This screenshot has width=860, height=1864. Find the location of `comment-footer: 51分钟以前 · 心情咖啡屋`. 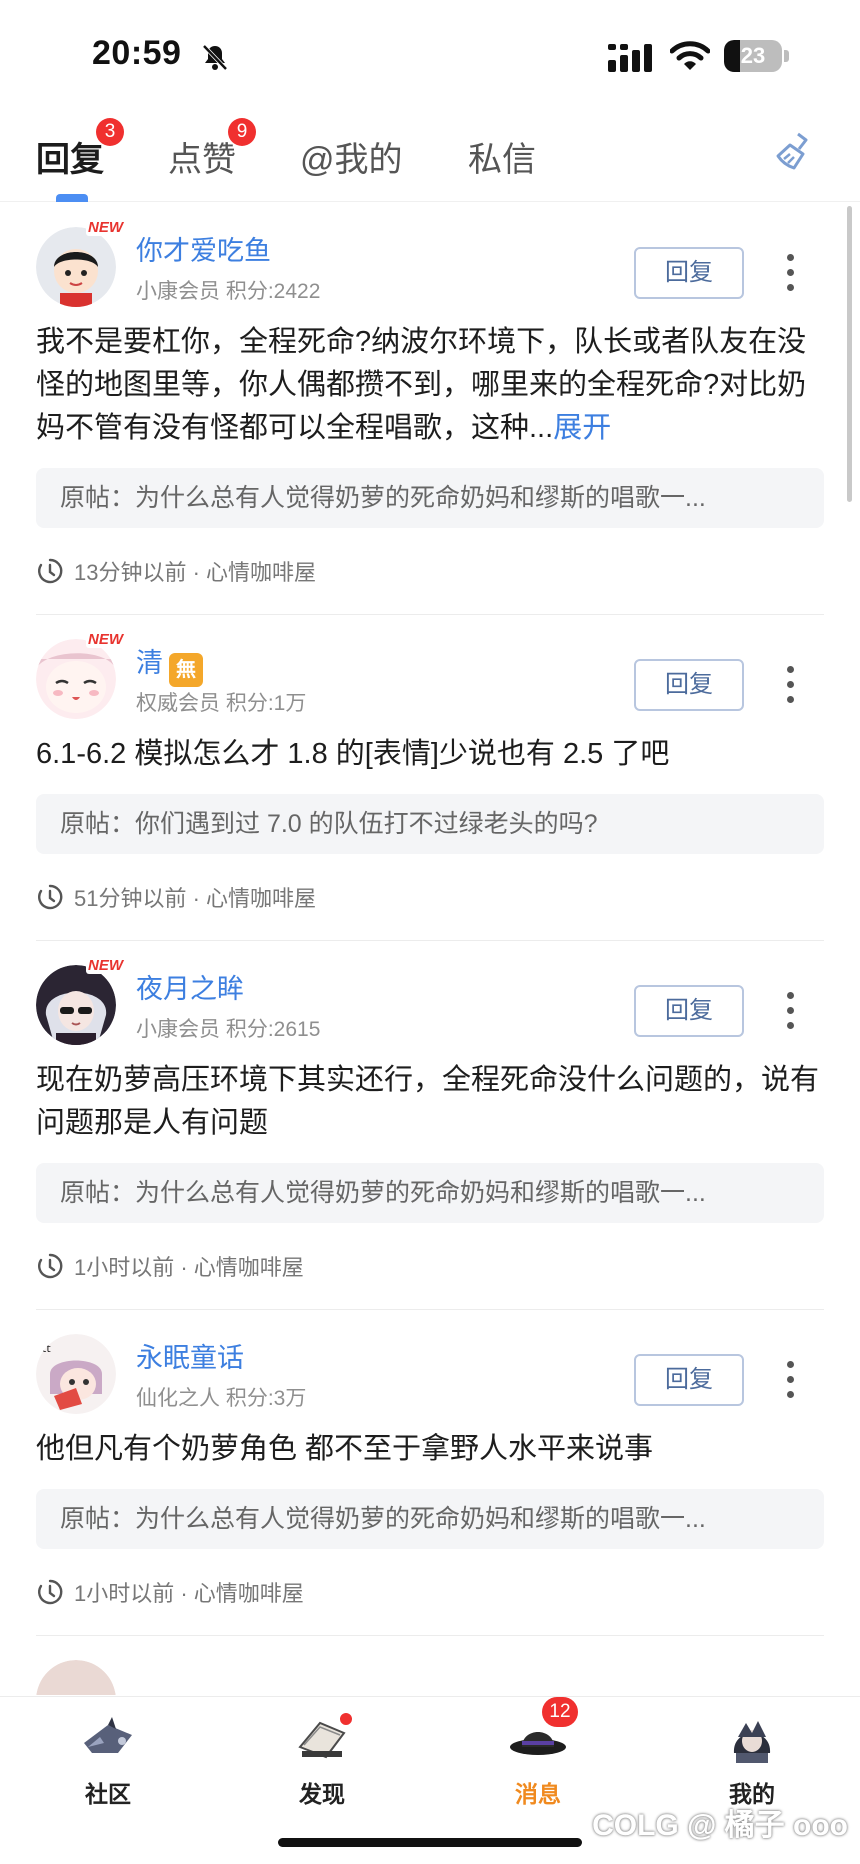

comment-footer: 51分钟以前 · 心情咖啡屋 is located at coordinates (430, 897).